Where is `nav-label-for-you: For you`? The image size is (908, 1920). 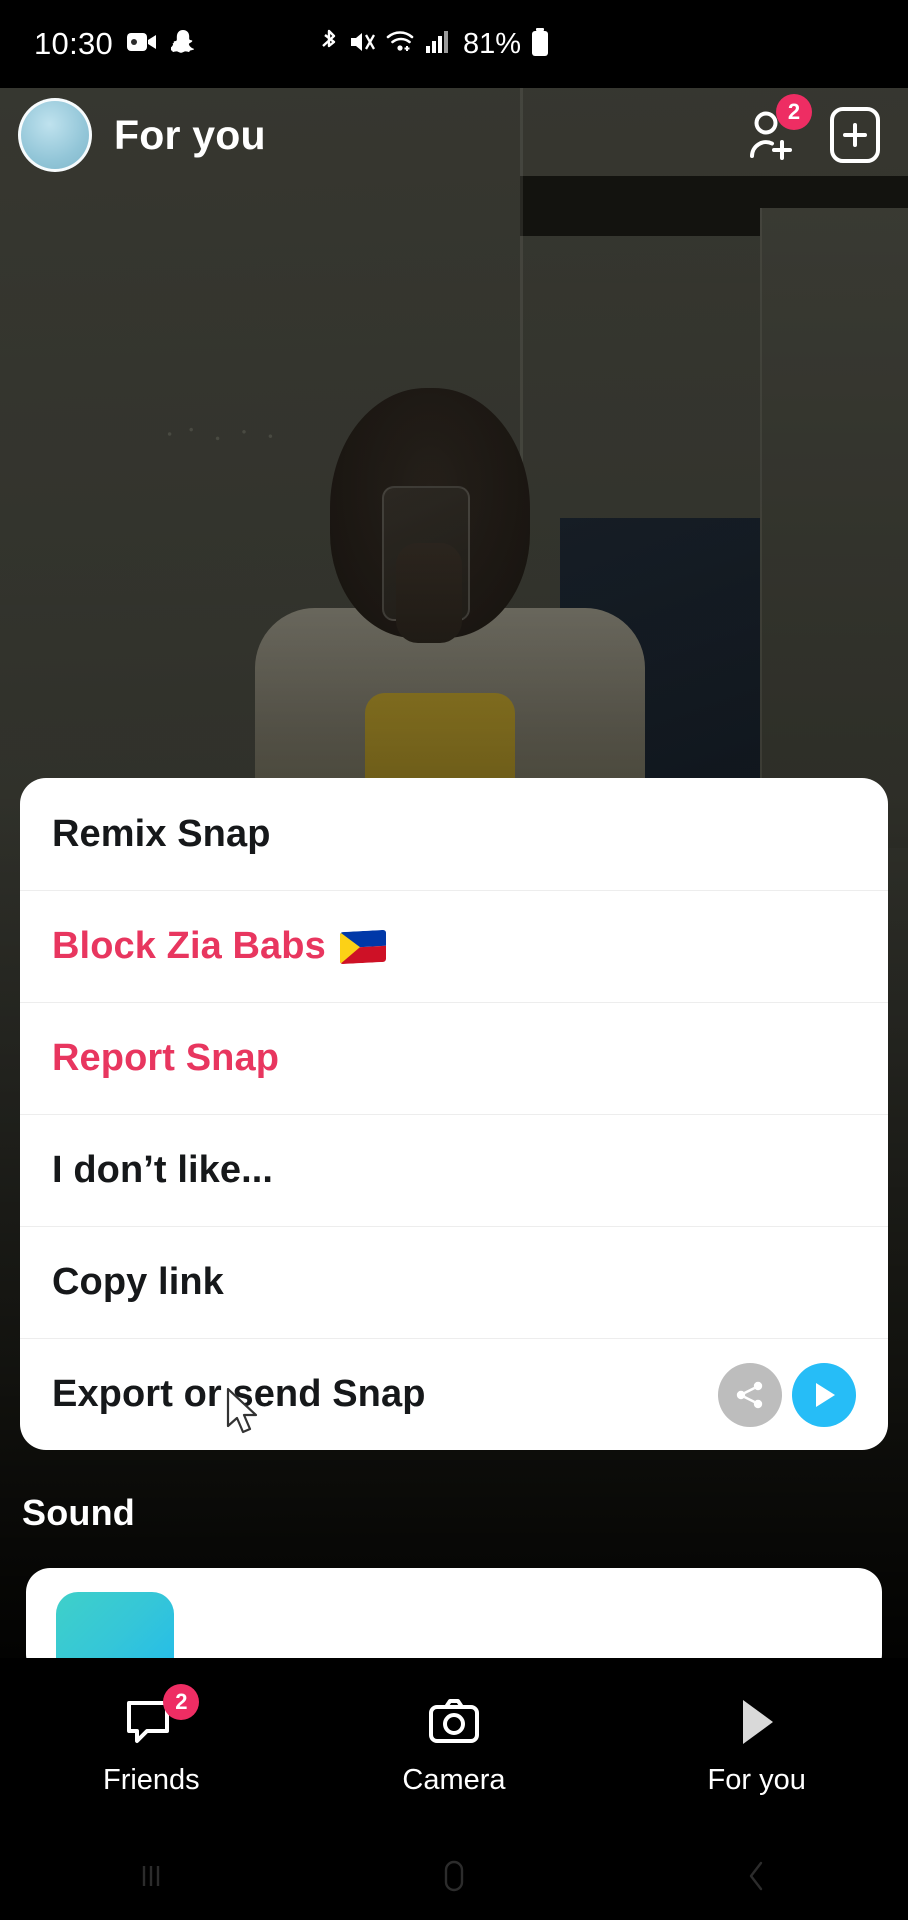
nav-label-for-you: For you is located at coordinates (756, 1779).